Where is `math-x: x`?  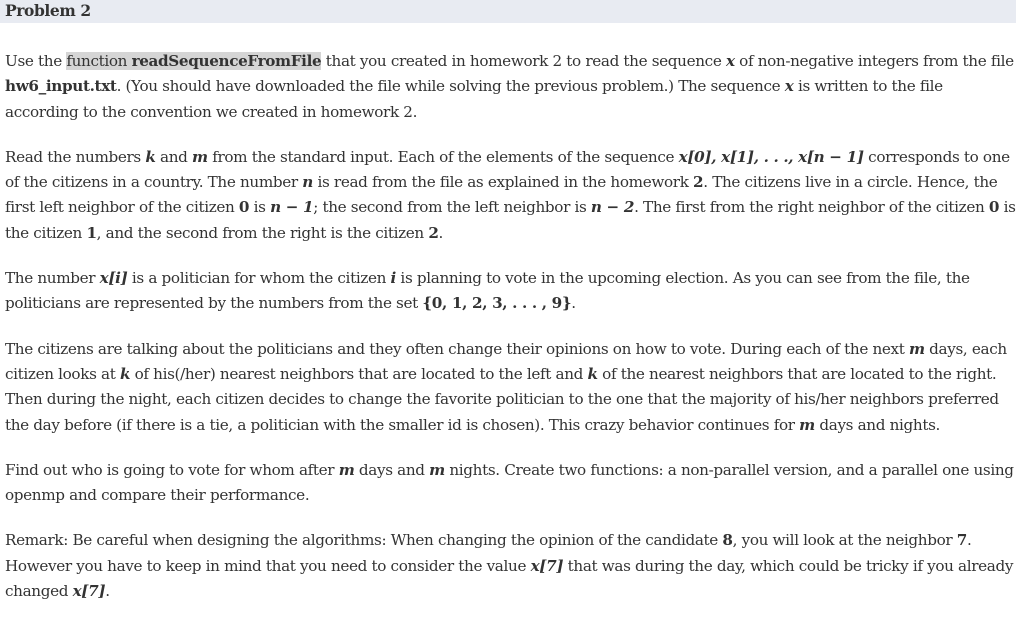
math-x: x is located at coordinates (730, 61).